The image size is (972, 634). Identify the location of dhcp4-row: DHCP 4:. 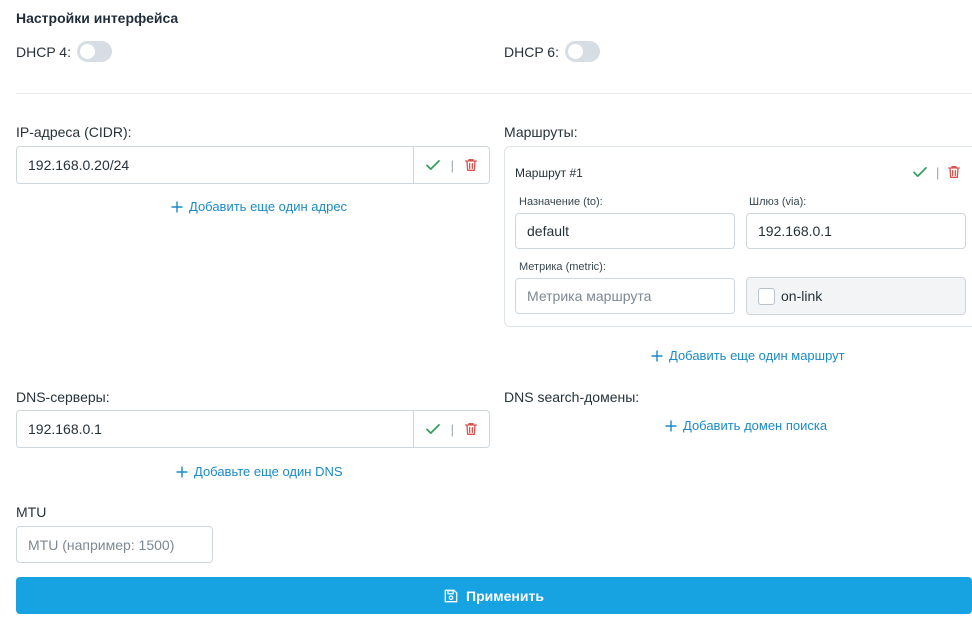
(64, 51).